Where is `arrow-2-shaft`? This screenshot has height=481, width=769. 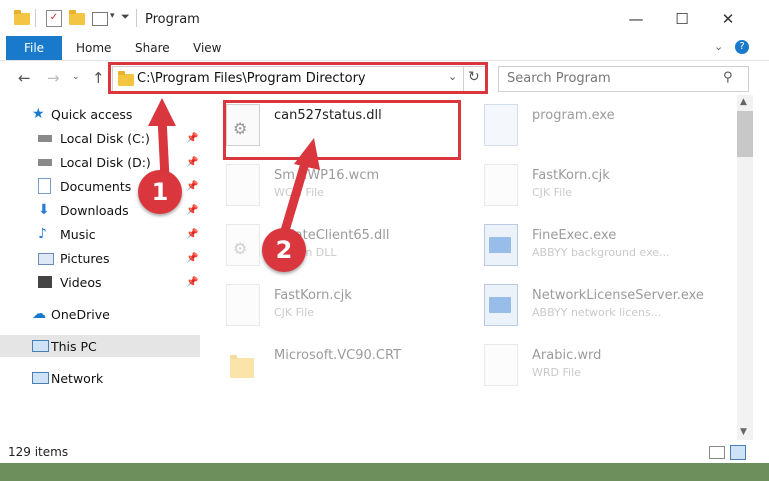
arrow-2-shaft is located at coordinates (295, 197).